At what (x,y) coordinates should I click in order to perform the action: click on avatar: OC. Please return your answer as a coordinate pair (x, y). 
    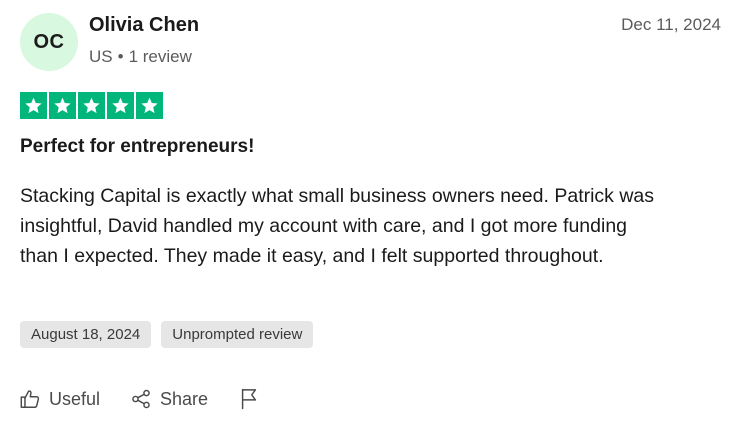
    Looking at the image, I should click on (49, 42).